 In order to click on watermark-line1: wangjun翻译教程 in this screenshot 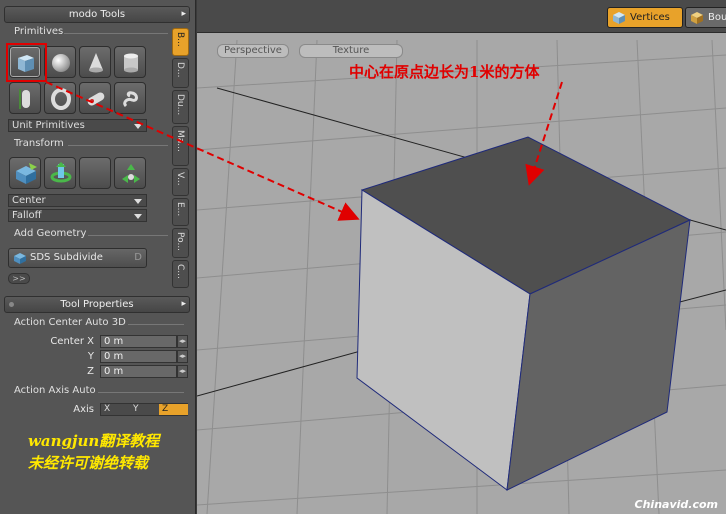, I will do `click(94, 441)`.